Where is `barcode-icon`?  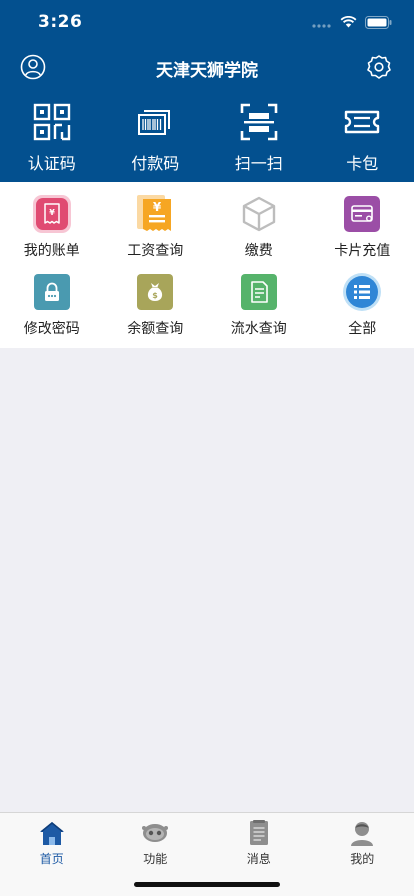 barcode-icon is located at coordinates (154, 122).